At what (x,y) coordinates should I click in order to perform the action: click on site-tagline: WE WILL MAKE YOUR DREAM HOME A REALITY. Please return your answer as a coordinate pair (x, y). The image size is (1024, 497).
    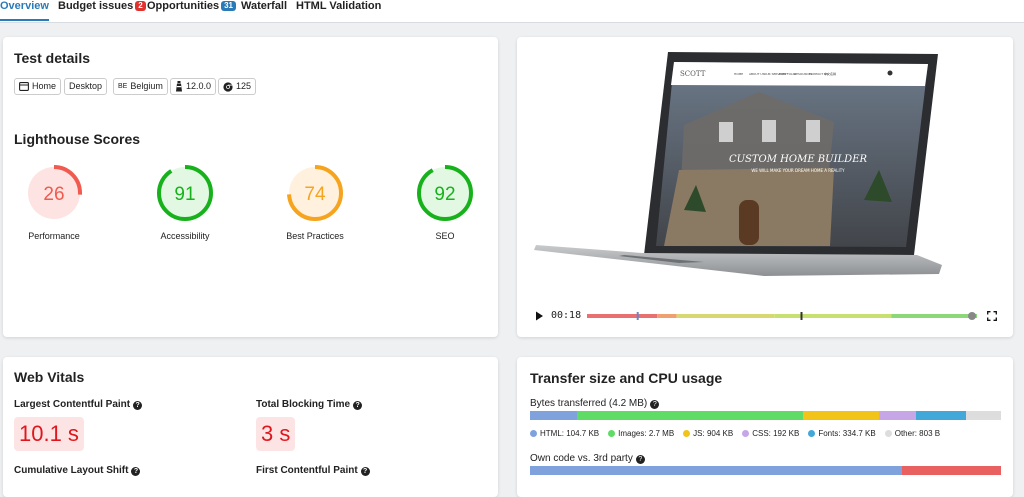
    Looking at the image, I should click on (798, 170).